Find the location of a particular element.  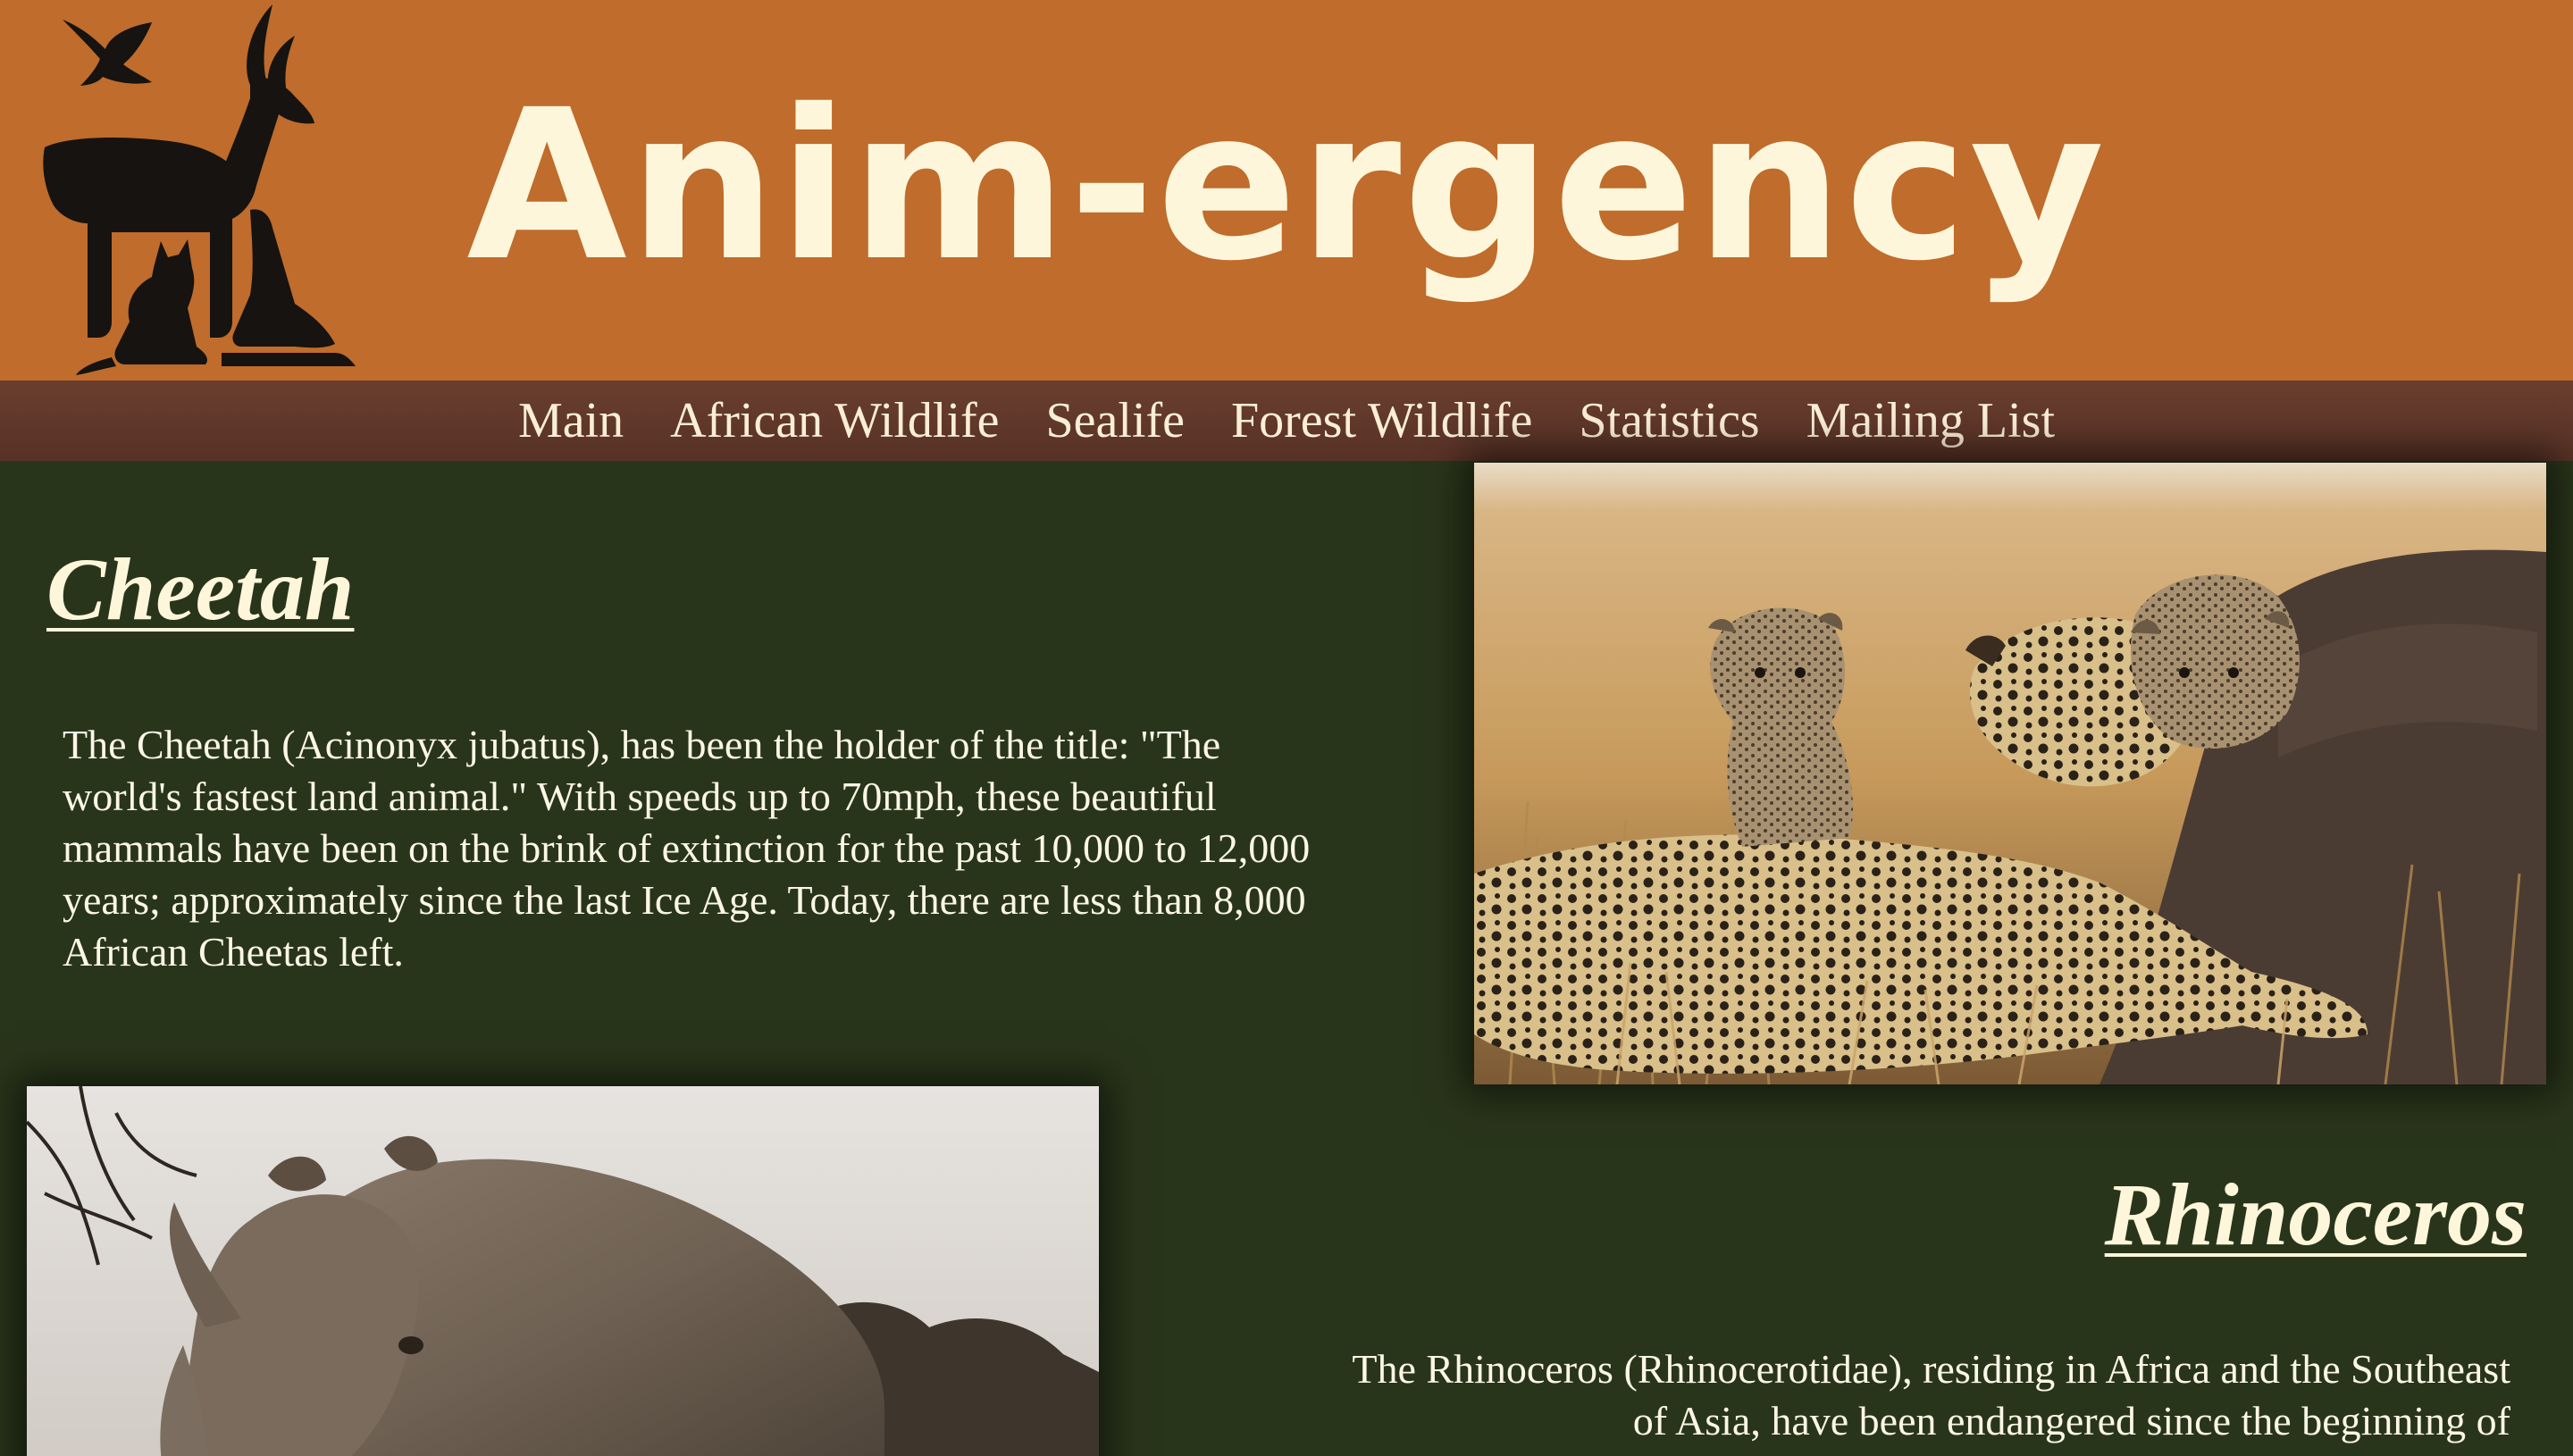

rhinoceros-heading: Rhinoceros is located at coordinates (2315, 1214).